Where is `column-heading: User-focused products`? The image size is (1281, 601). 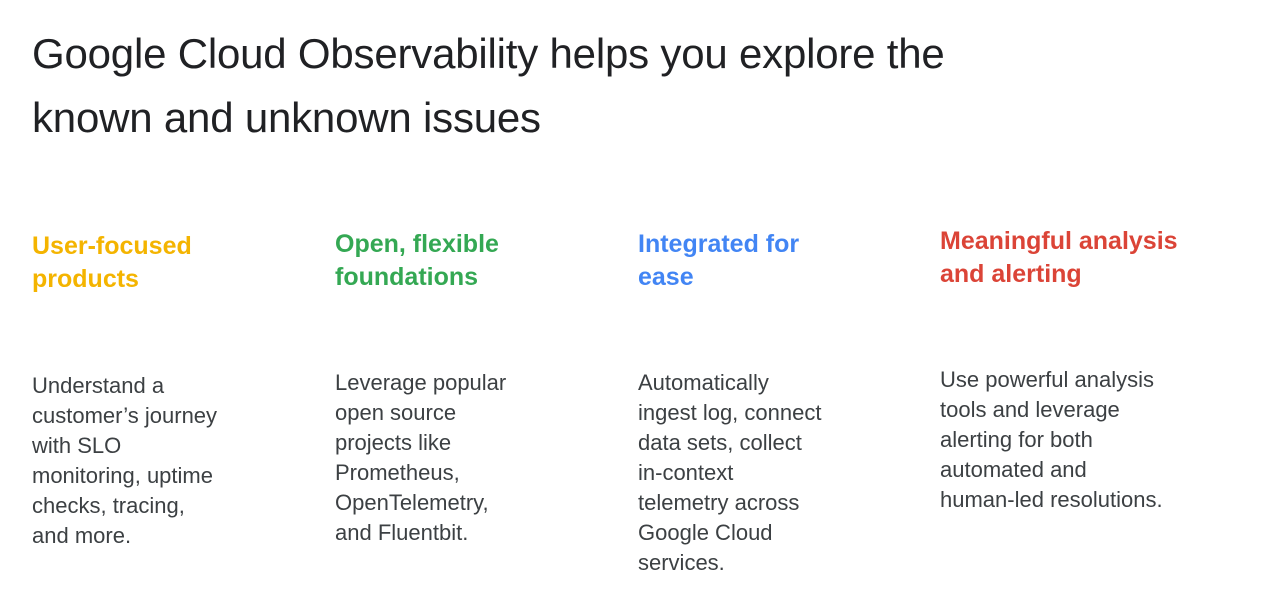
column-heading: User-focused products is located at coordinates (112, 262).